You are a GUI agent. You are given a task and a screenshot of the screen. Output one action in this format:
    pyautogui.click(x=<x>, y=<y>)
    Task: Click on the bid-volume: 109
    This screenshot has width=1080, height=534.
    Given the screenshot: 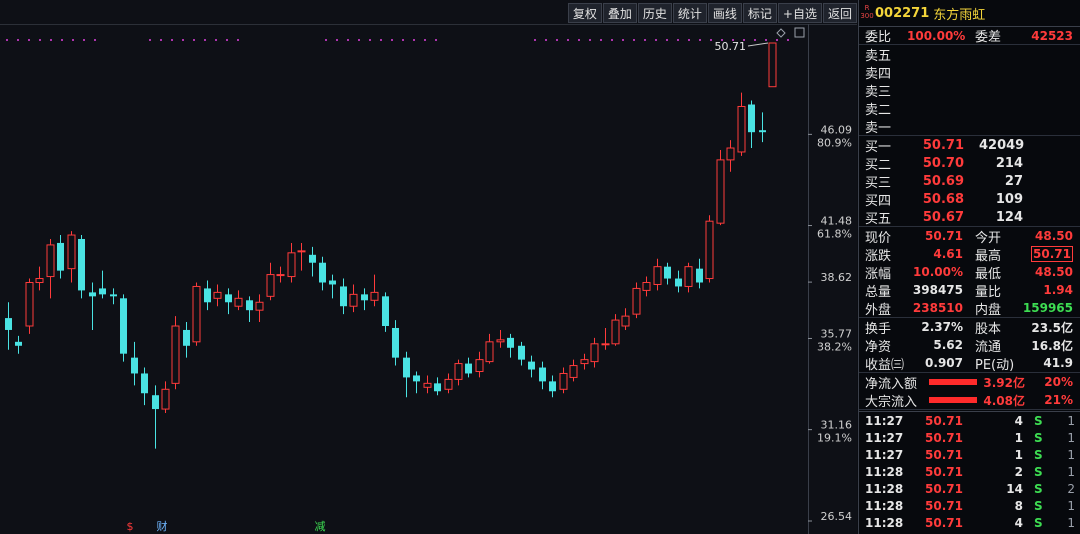 What is the action you would take?
    pyautogui.click(x=1009, y=199)
    